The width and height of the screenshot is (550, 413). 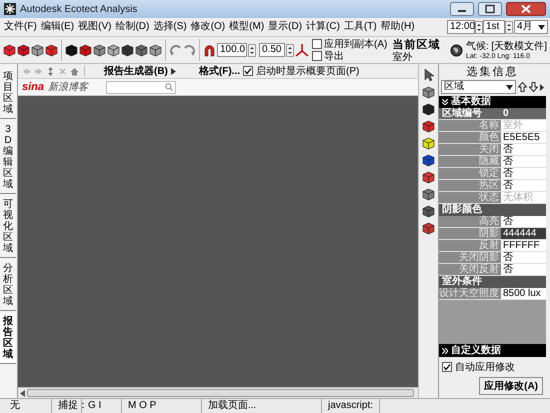 I want to click on property-value: E5E5E5, so click(x=523, y=137).